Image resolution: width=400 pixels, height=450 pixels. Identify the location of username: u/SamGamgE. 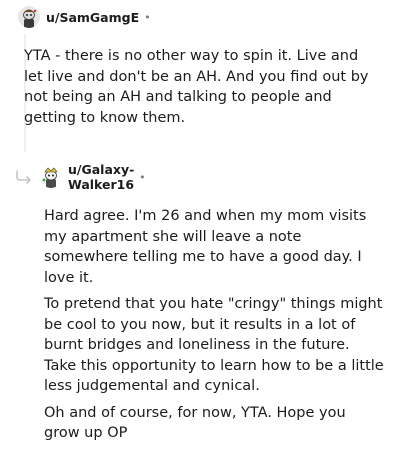
(92, 17).